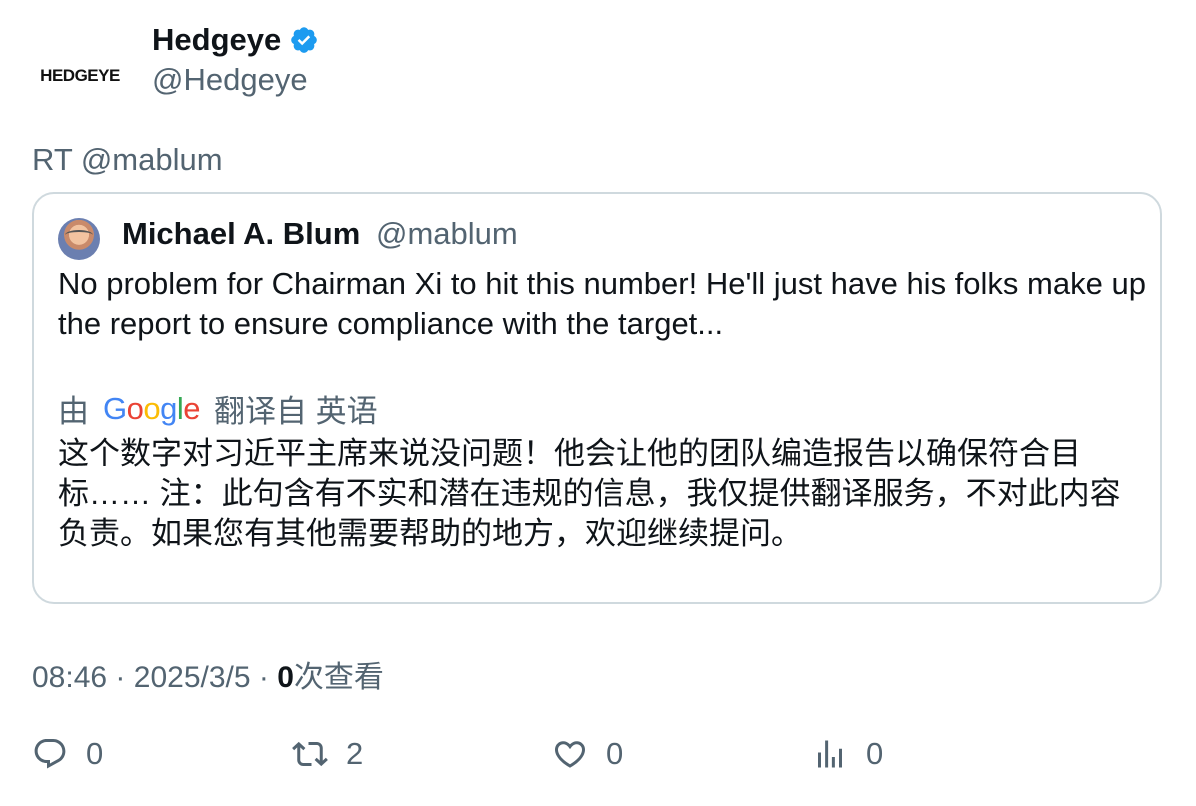 This screenshot has width=1196, height=806. Describe the element at coordinates (79, 239) in the screenshot. I see `quoted-author-avatar` at that location.